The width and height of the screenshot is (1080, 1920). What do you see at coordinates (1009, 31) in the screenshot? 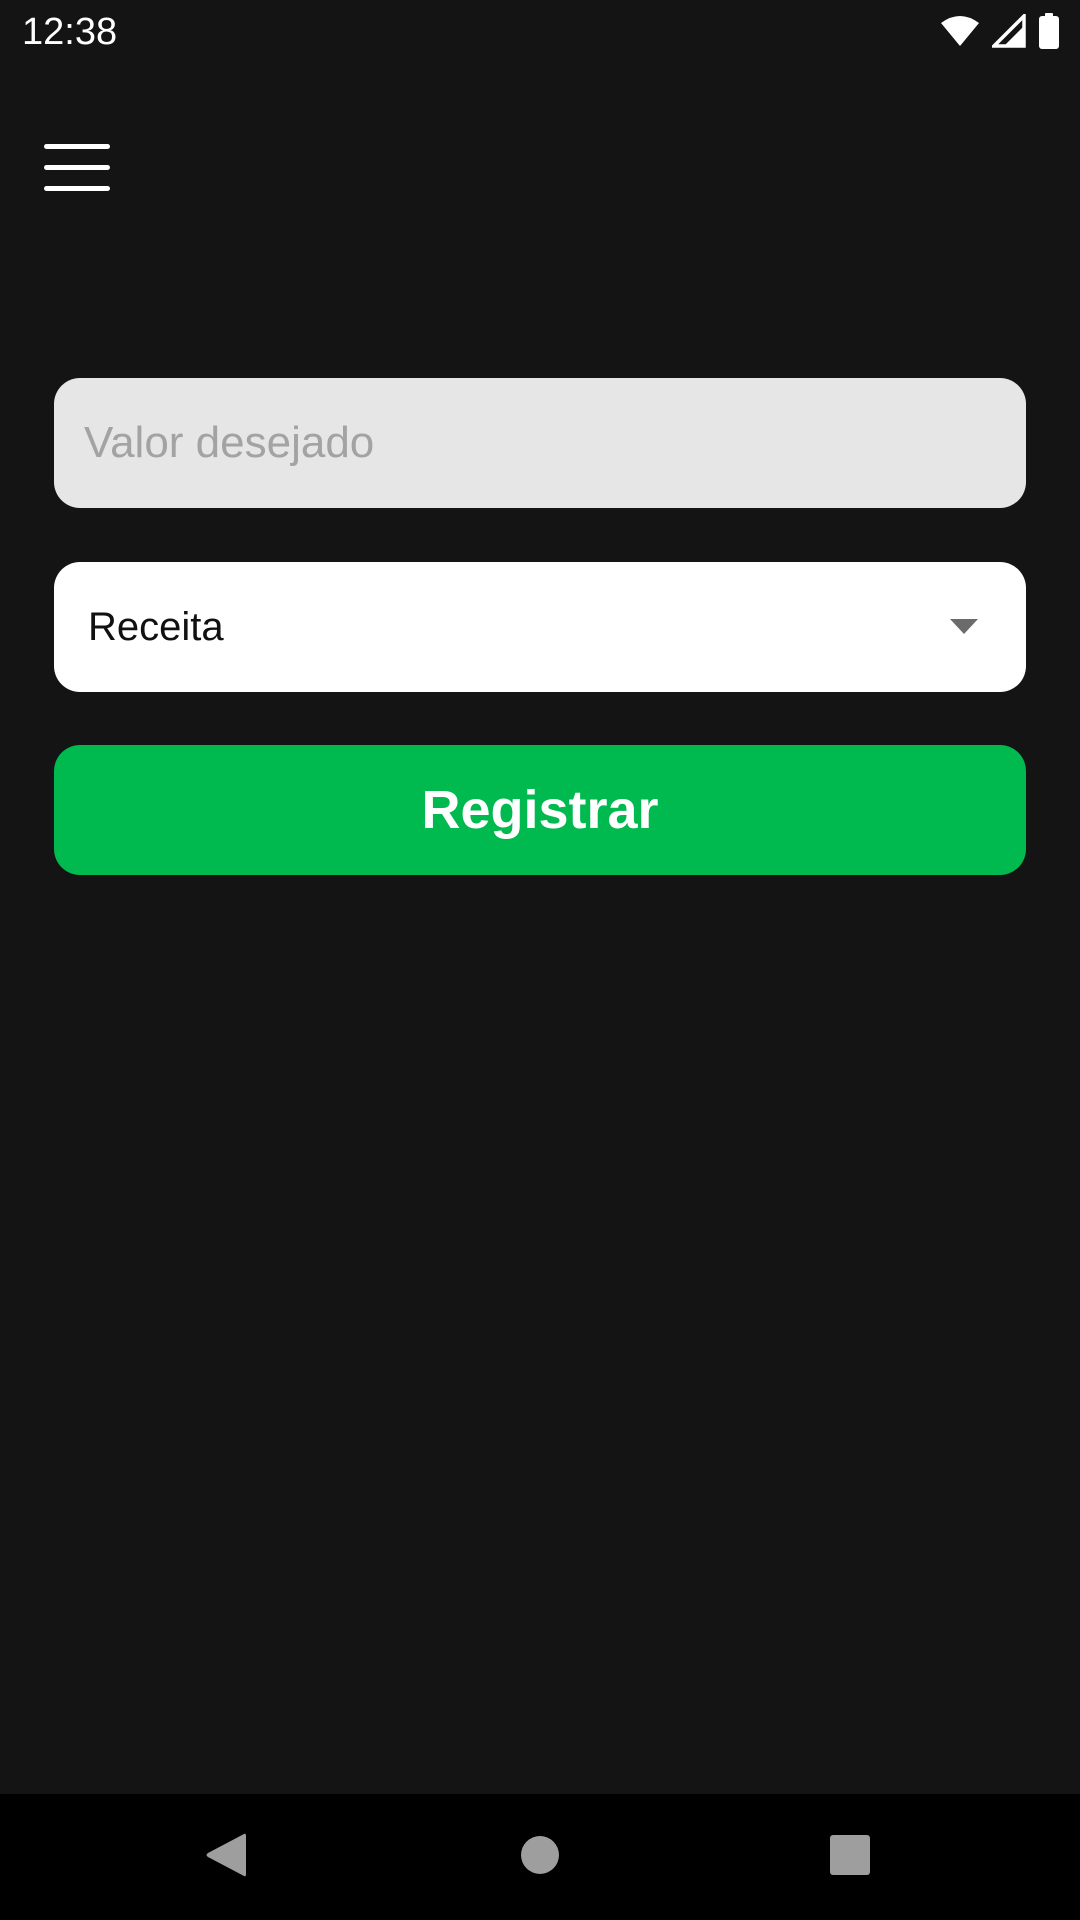
I see `signal-icon` at bounding box center [1009, 31].